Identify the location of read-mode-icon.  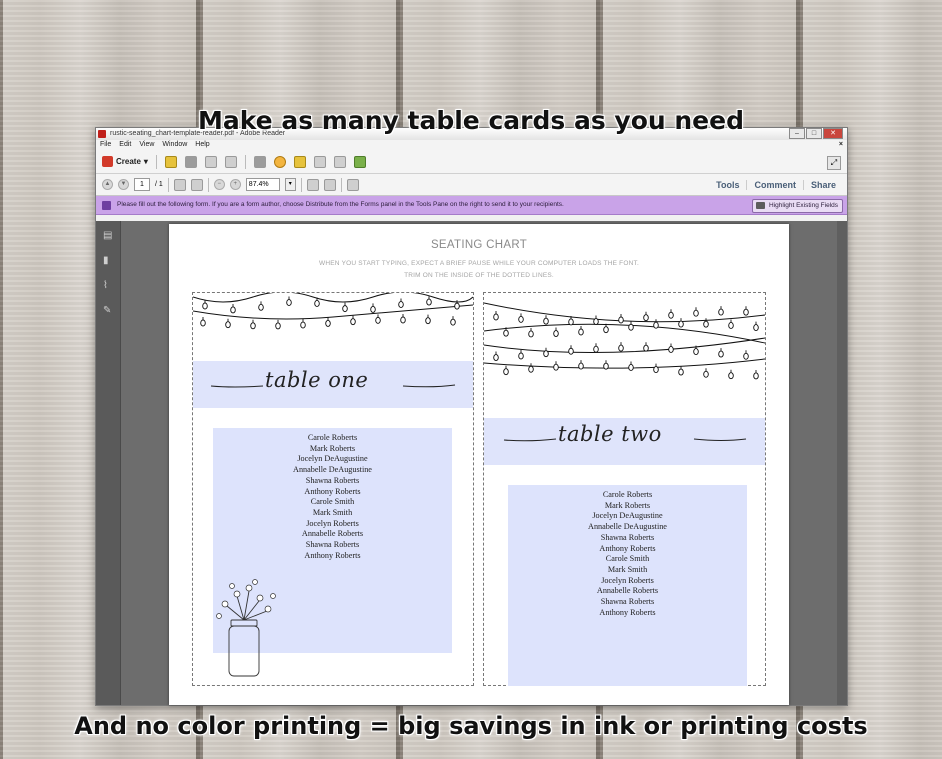
(352, 184).